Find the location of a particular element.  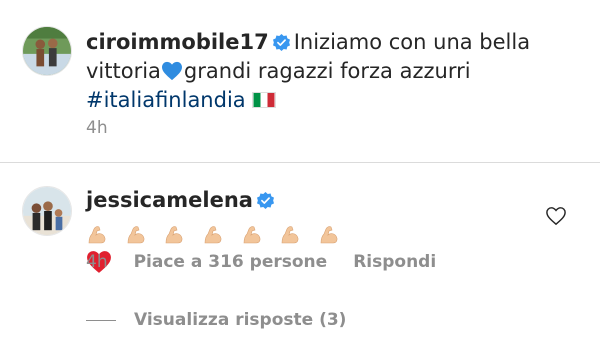

view-replies-button: Visualizza risposte (3) is located at coordinates (216, 320).